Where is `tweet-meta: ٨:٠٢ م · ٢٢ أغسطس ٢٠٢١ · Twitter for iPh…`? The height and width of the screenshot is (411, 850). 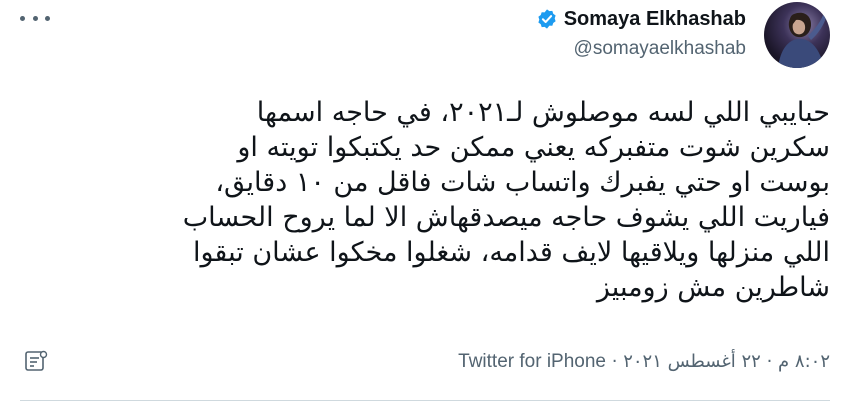
tweet-meta: ٨:٠٢ م · ٢٢ أغسطس ٢٠٢١ · Twitter for iPh… is located at coordinates (644, 362).